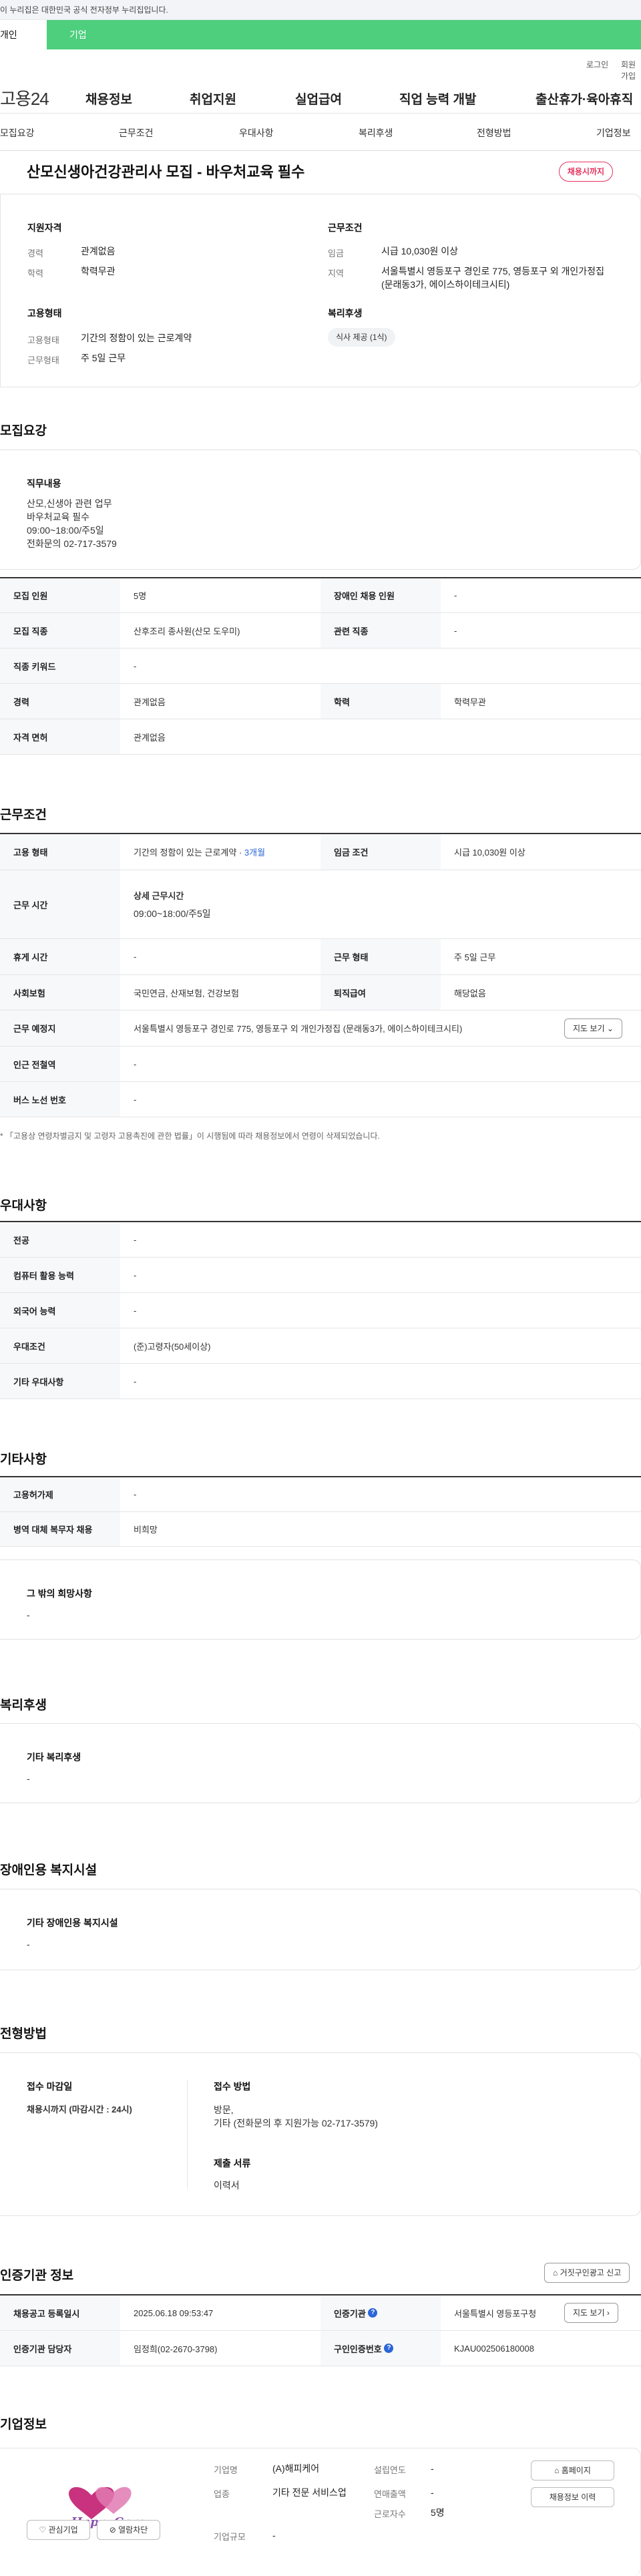 The height and width of the screenshot is (2576, 641). Describe the element at coordinates (98, 271) in the screenshot. I see `summary-value: 학력무관` at that location.